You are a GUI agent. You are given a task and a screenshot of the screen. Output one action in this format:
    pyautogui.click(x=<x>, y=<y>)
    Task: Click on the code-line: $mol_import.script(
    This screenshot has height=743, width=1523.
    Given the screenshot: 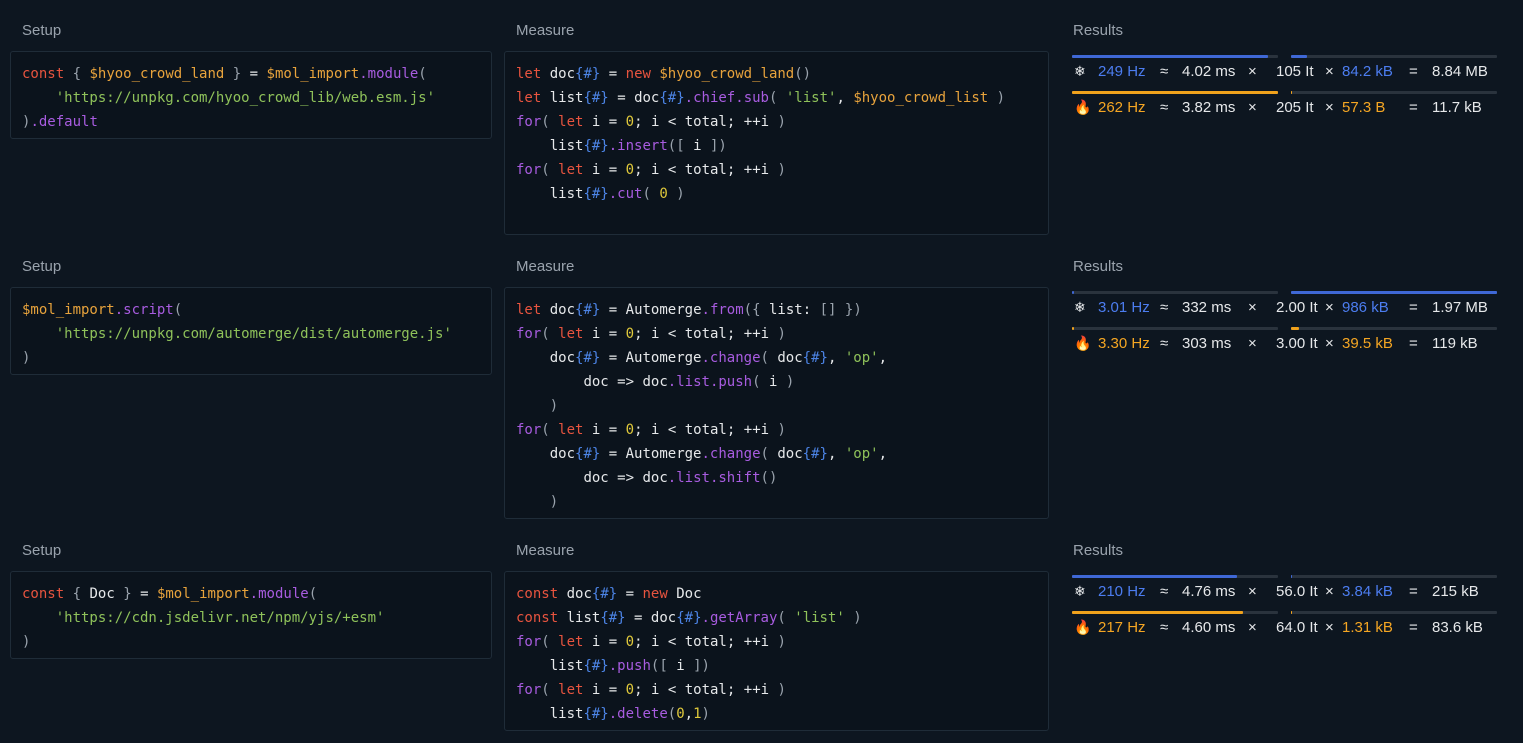 What is the action you would take?
    pyautogui.click(x=102, y=310)
    